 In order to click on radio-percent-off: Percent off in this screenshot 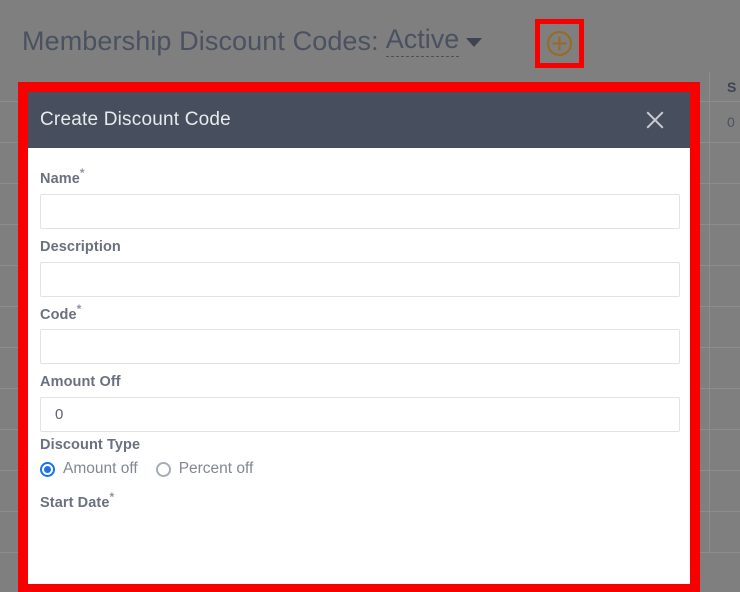, I will do `click(204, 469)`.